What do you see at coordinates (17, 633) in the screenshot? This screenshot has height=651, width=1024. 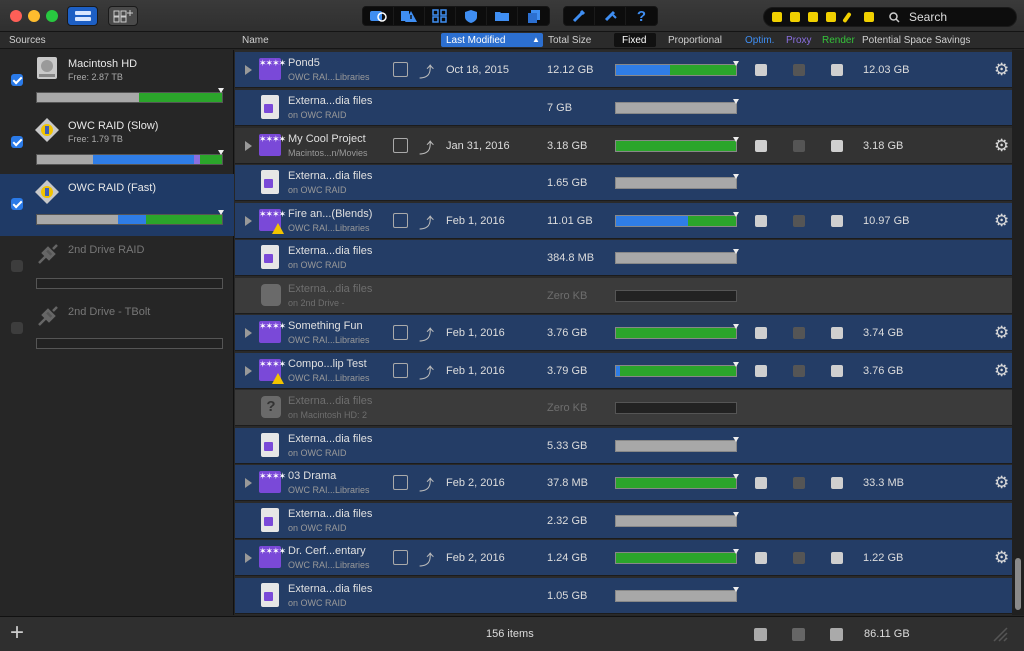 I see `add-source-button: +` at bounding box center [17, 633].